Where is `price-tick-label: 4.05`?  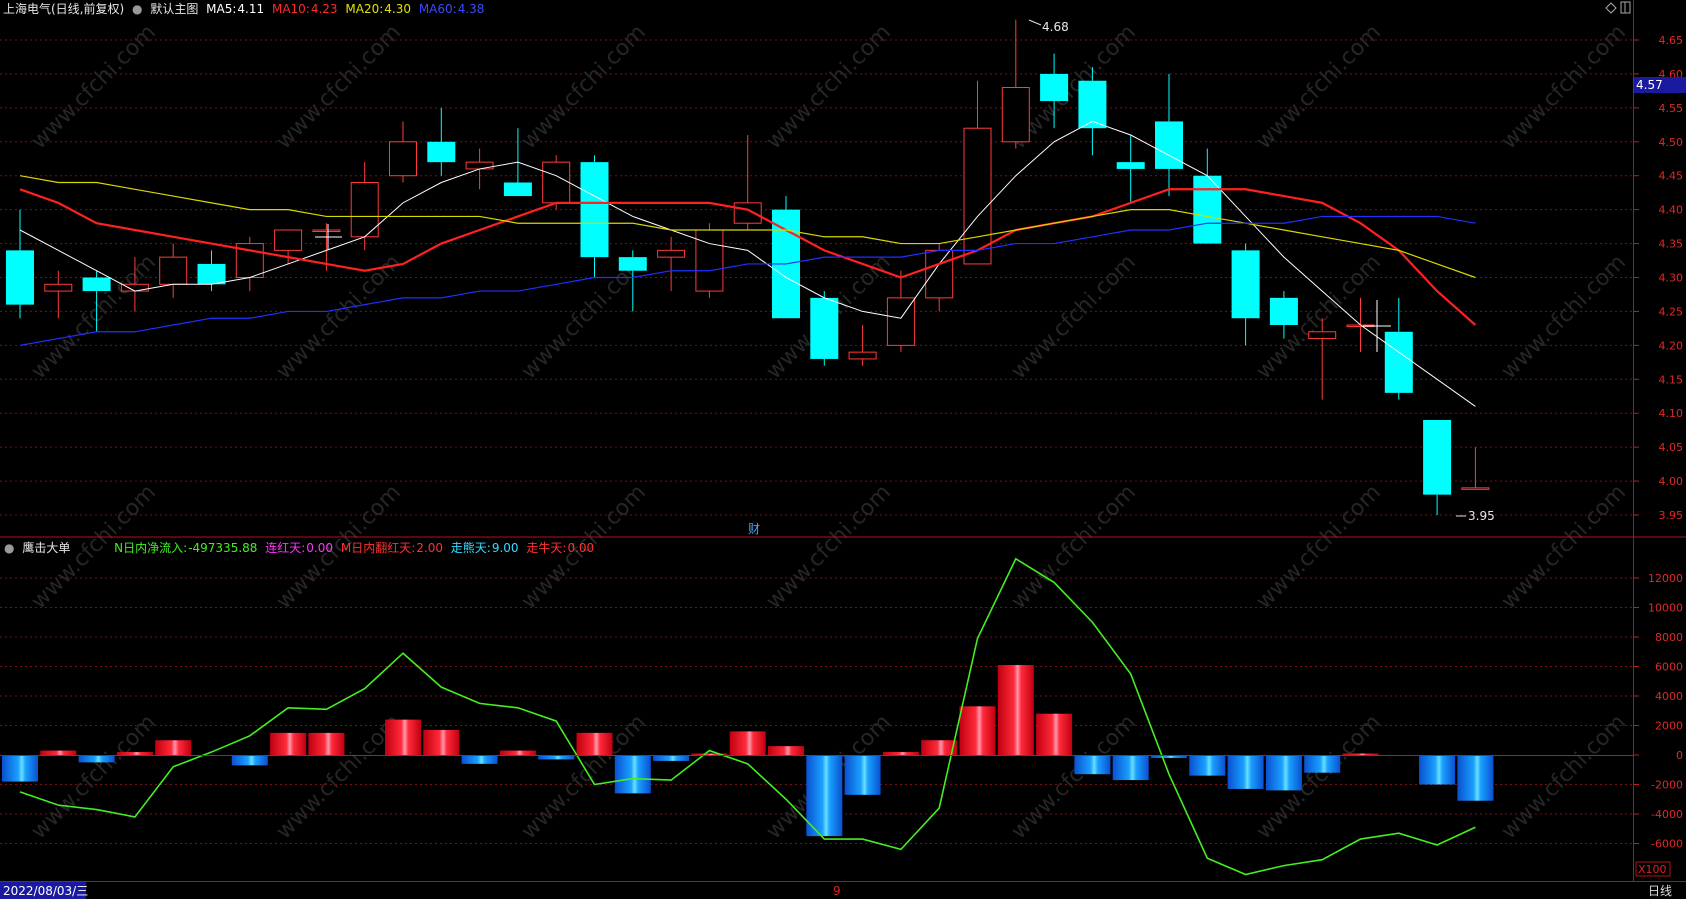
price-tick-label: 4.05 is located at coordinates (1671, 447).